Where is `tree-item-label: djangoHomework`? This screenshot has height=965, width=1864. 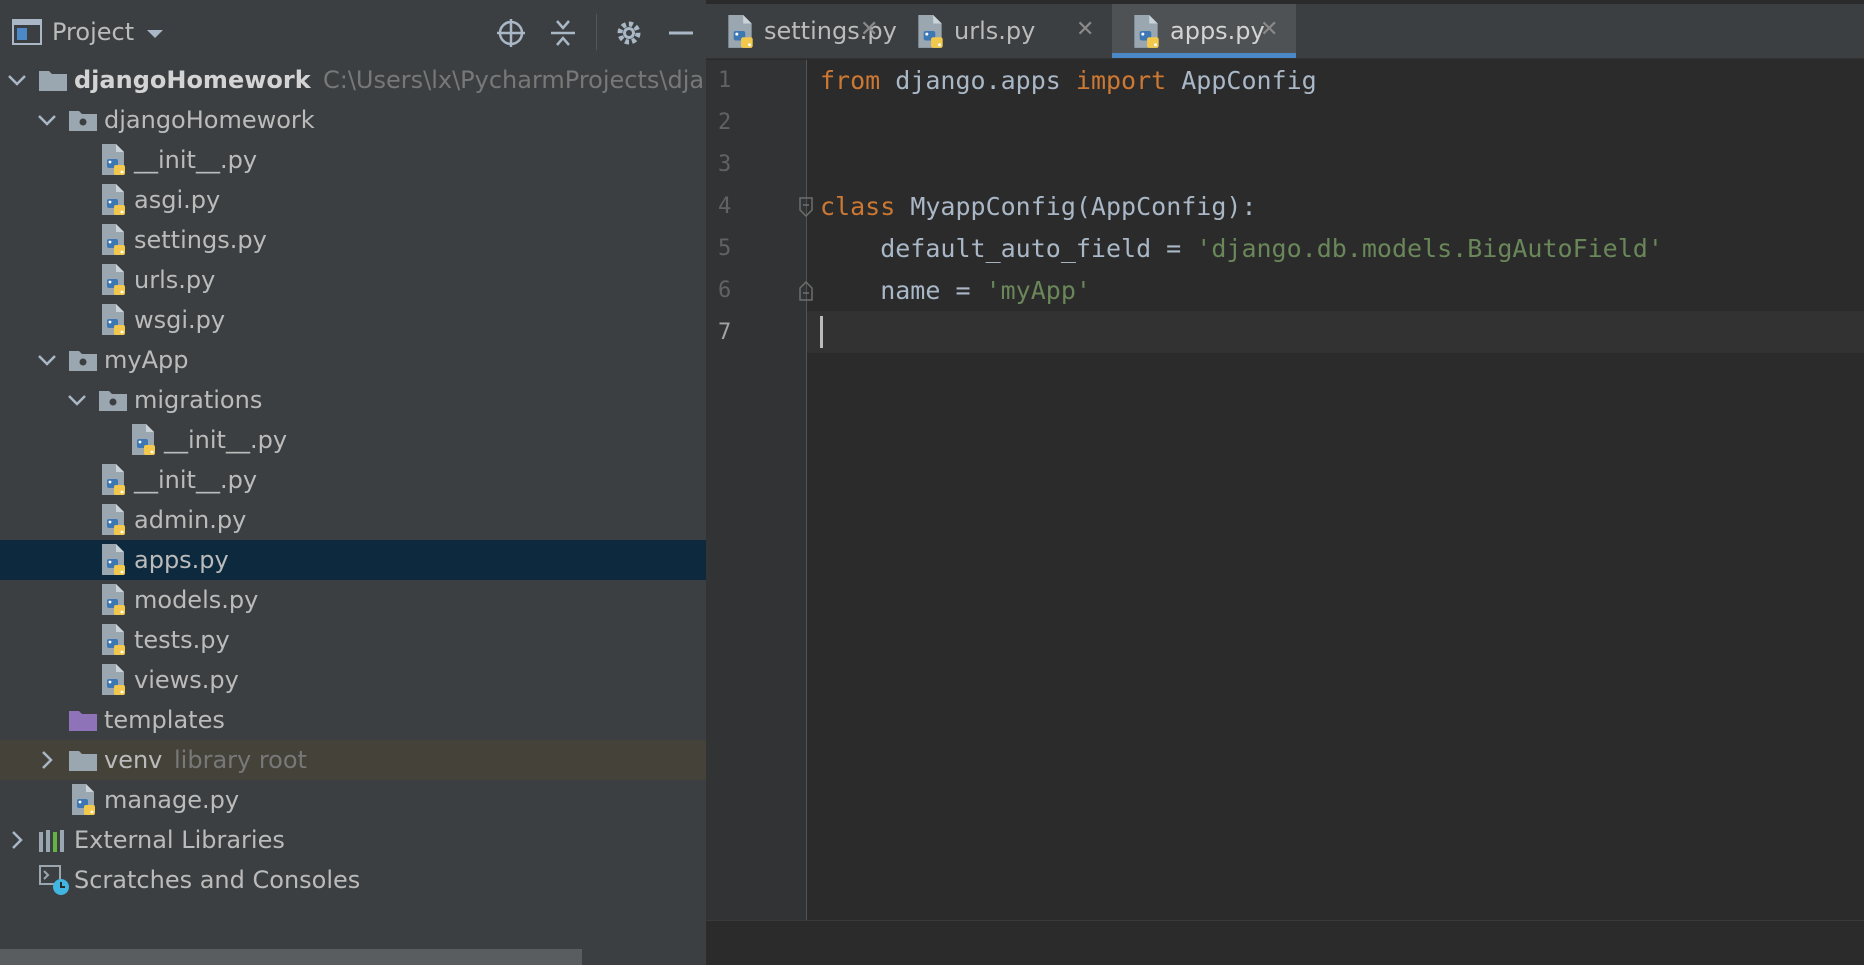 tree-item-label: djangoHomework is located at coordinates (209, 120).